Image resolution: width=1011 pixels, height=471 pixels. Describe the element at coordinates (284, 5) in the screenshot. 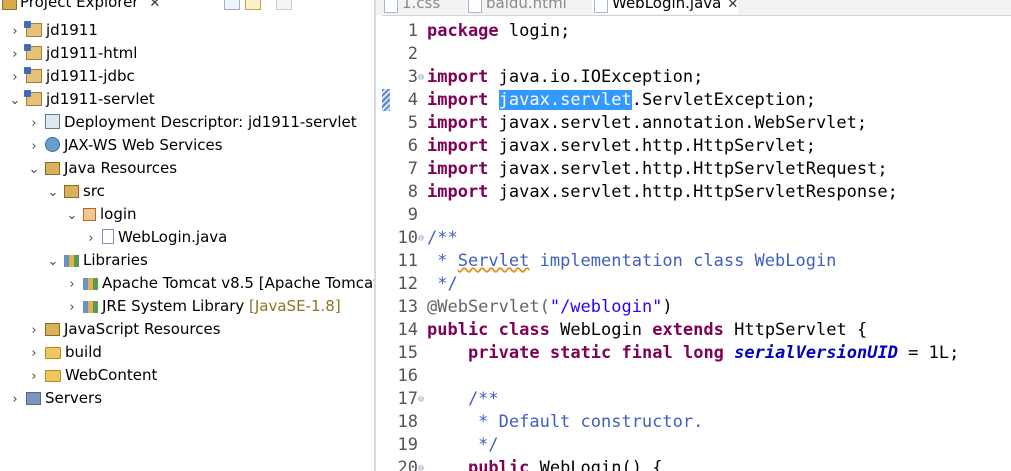

I see `view-menu-button` at that location.